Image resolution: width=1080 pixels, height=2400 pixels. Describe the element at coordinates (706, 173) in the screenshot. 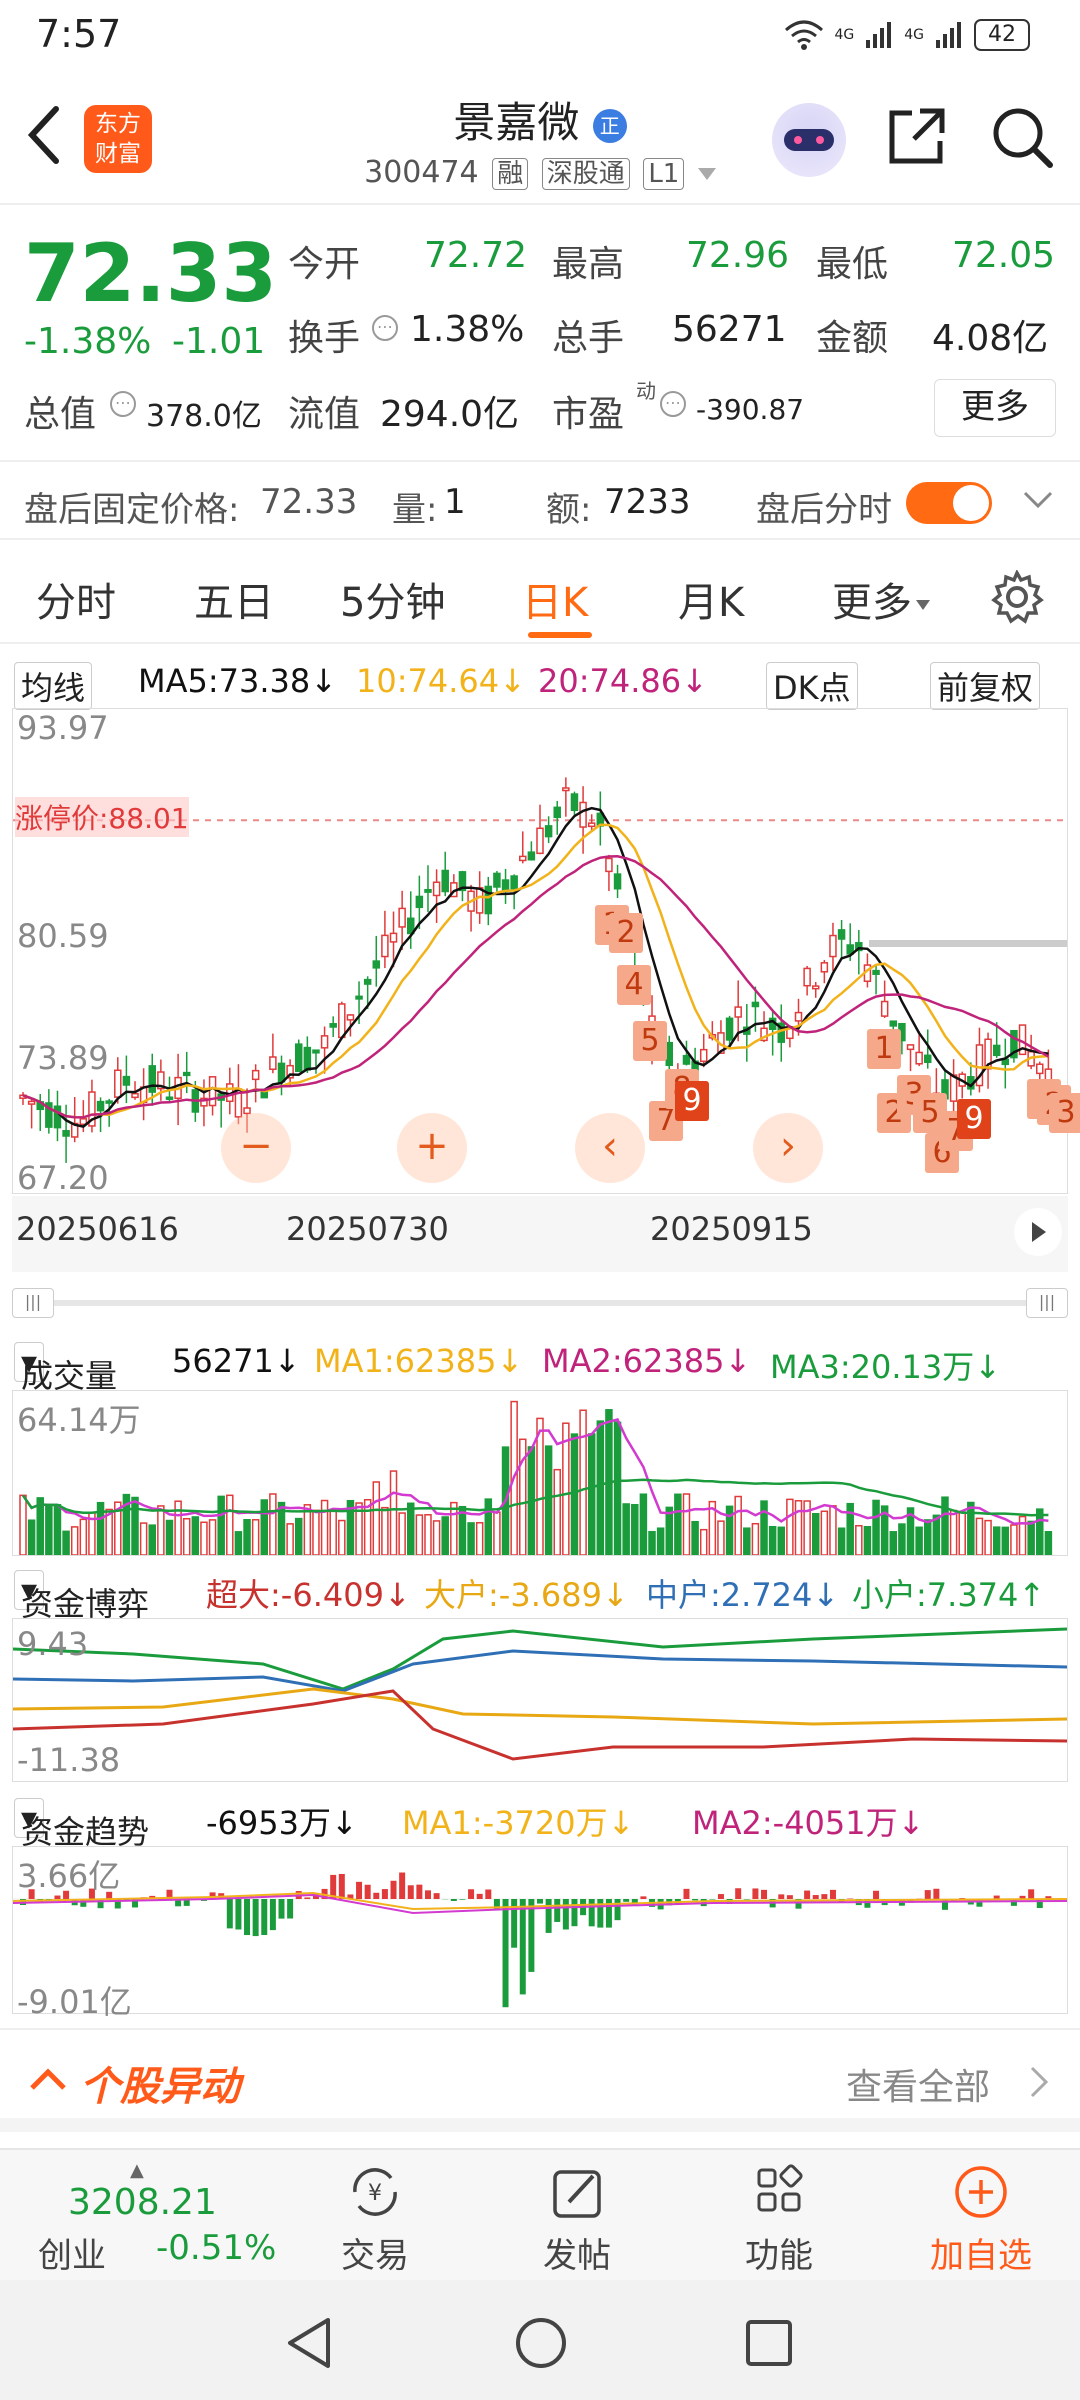

I see `dropdown-triangle-icon` at that location.